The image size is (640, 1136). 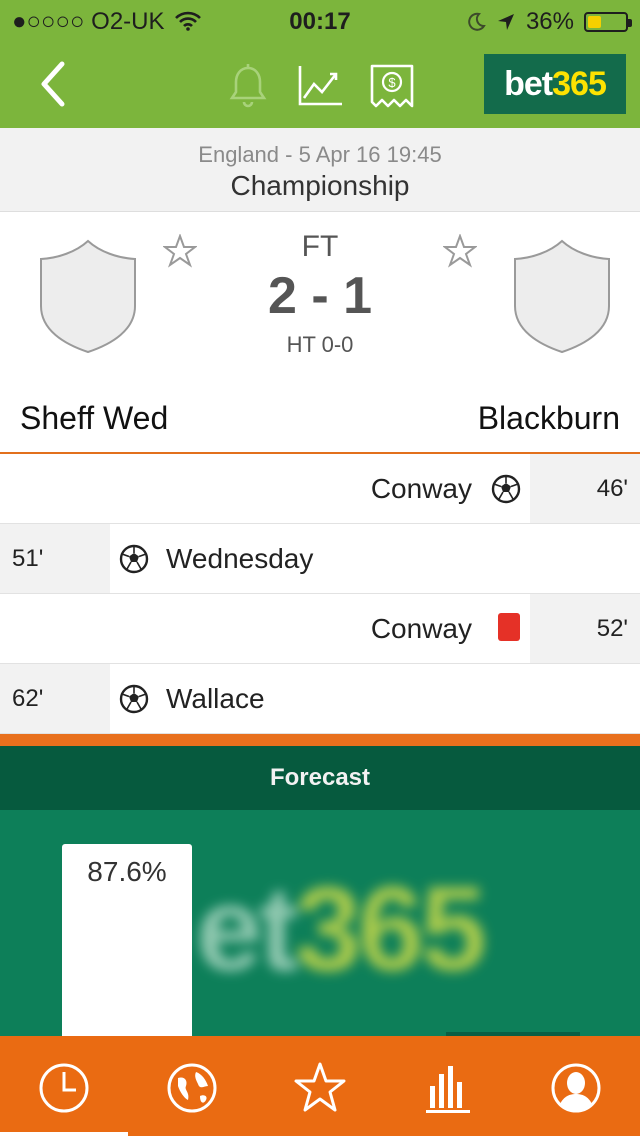 I want to click on location-arrow-icon, so click(x=505, y=22).